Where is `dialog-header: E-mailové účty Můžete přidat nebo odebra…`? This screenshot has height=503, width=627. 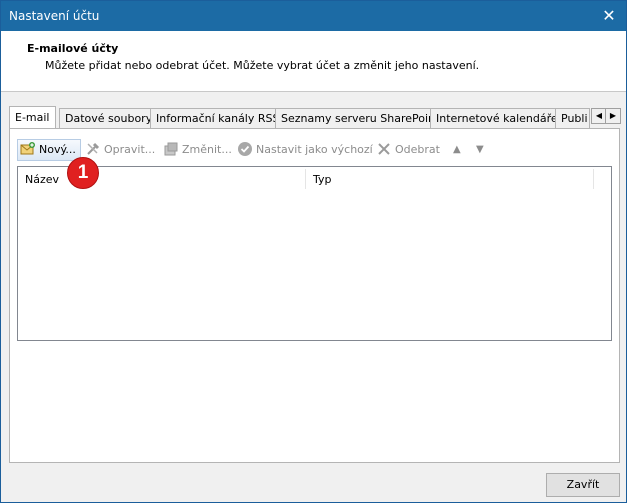 dialog-header: E-mailové účty Můžete přidat nebo odebra… is located at coordinates (313, 61).